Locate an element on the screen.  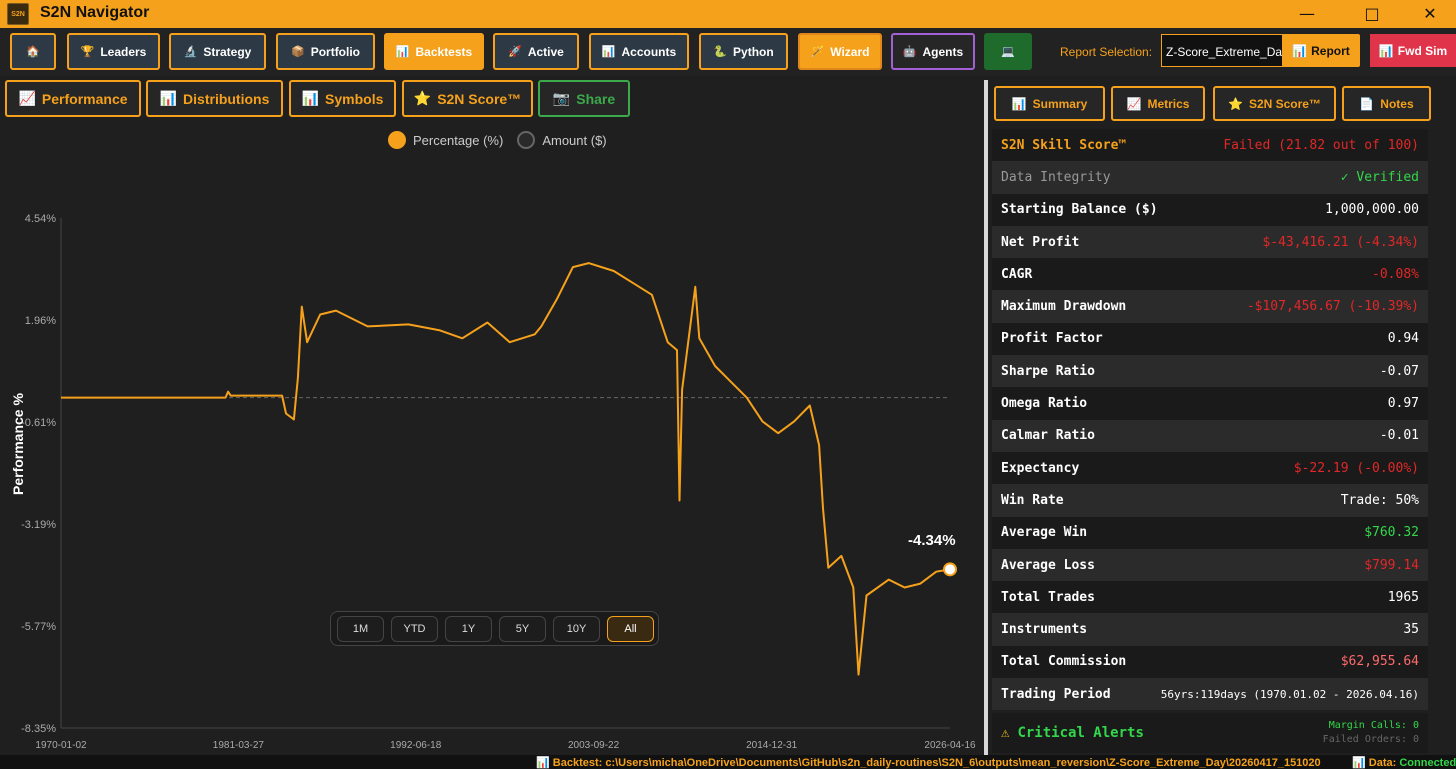
nav-portfolio-button: 📦 Portfolio is located at coordinates (325, 51).